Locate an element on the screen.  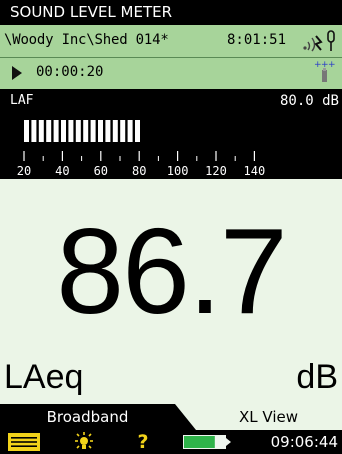
clock-time: 8:01:51 is located at coordinates (257, 40).